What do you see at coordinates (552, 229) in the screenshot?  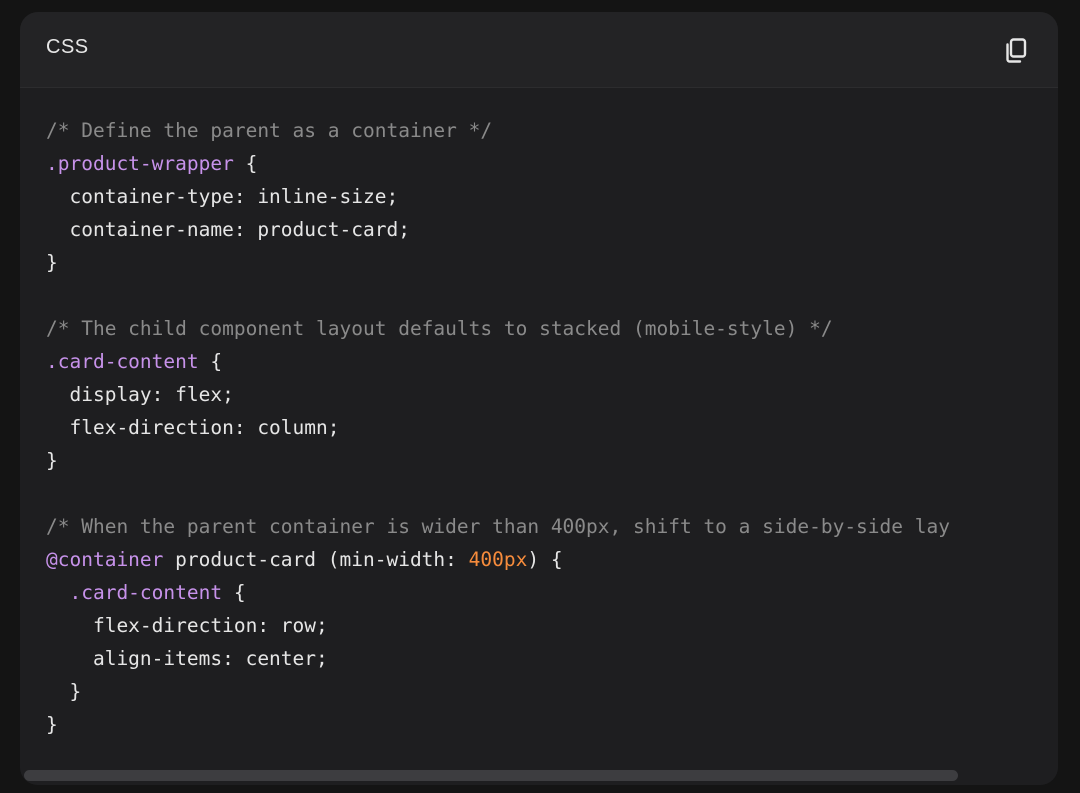 I see `code-line: container-name: product-card;` at bounding box center [552, 229].